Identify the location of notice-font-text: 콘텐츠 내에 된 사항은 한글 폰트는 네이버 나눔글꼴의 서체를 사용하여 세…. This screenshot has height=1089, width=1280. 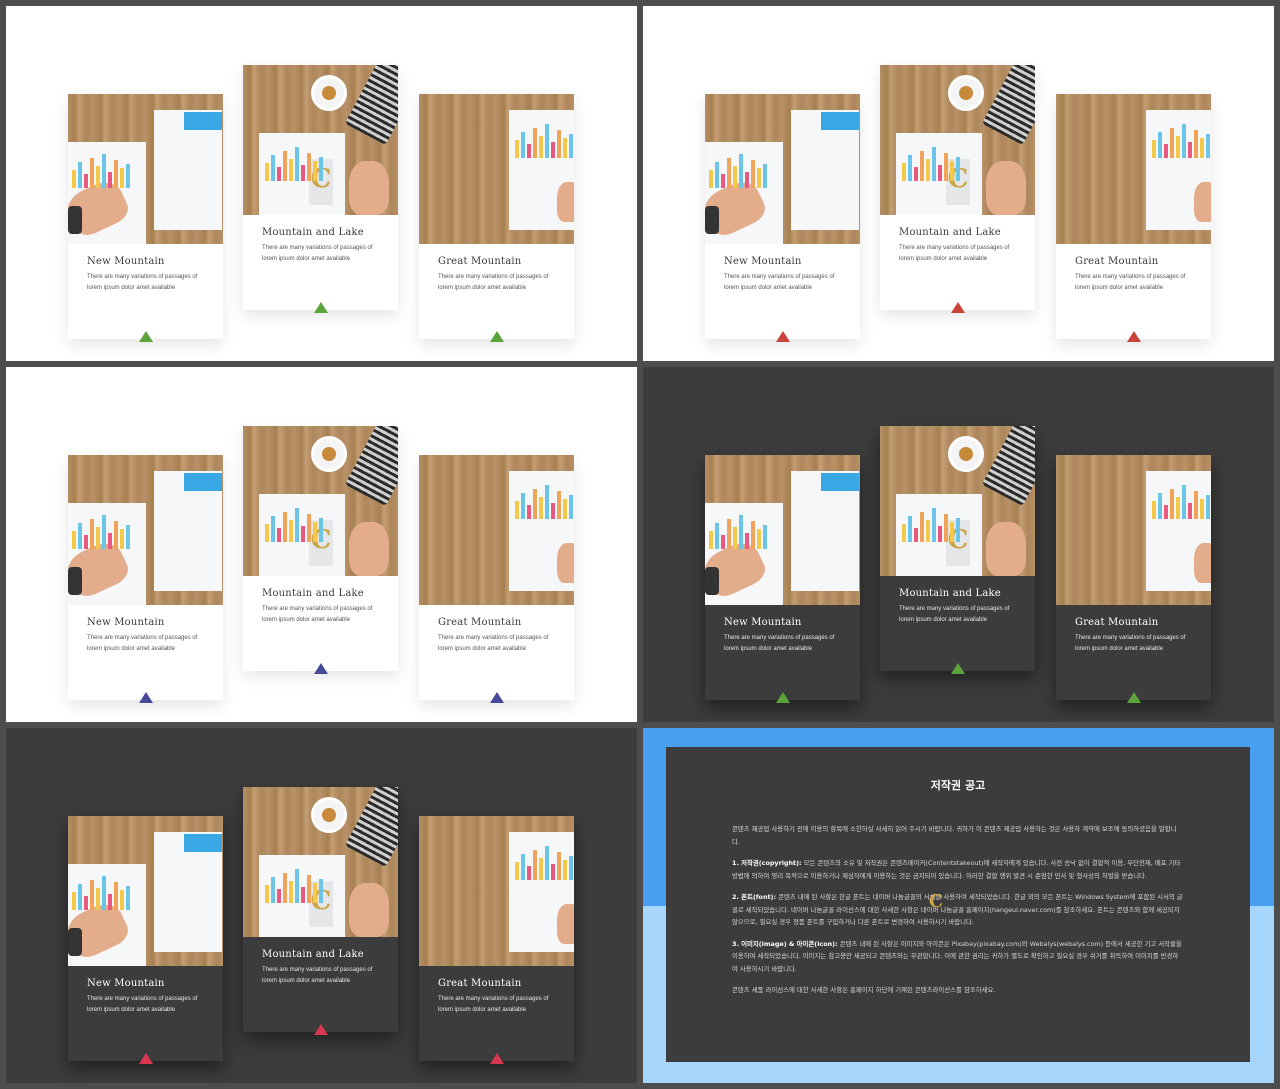
(957, 909).